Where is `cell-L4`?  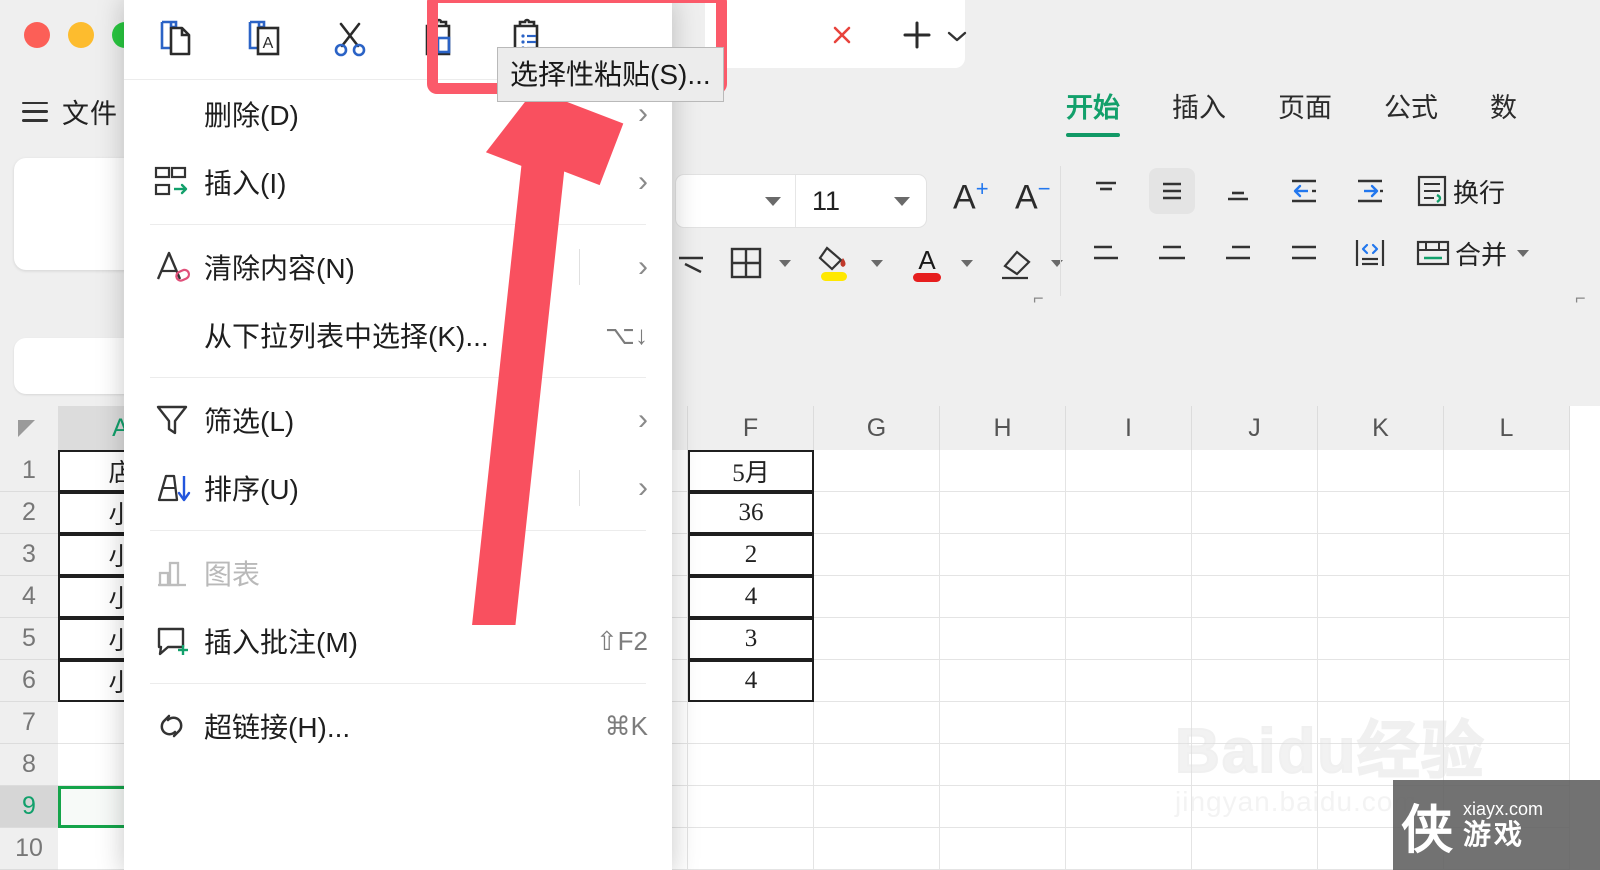
cell-L4 is located at coordinates (1507, 597).